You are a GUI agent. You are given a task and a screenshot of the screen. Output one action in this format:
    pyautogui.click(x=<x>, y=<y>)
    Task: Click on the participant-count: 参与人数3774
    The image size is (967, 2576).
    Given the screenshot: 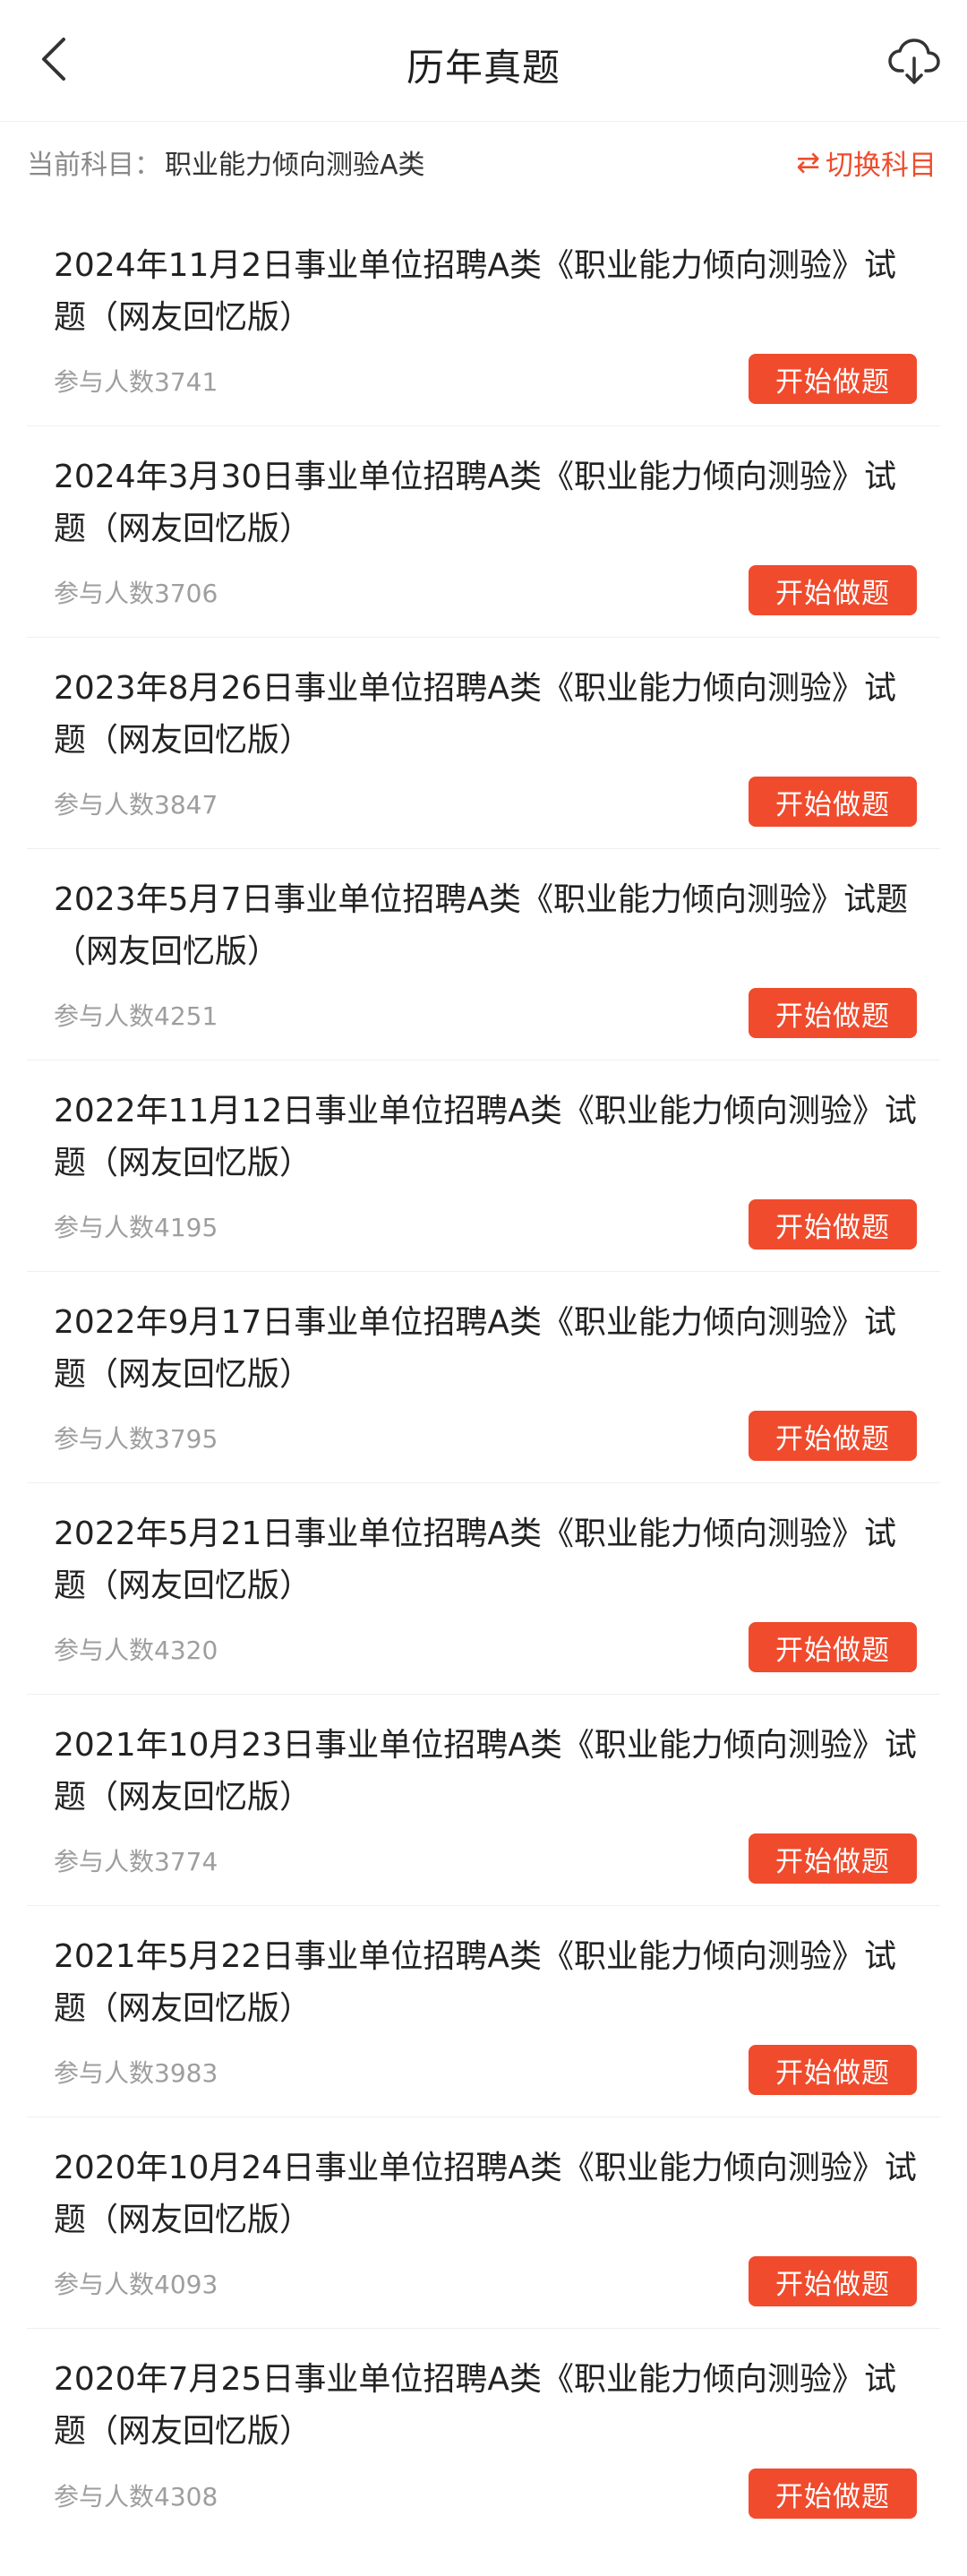 What is the action you would take?
    pyautogui.click(x=136, y=1861)
    